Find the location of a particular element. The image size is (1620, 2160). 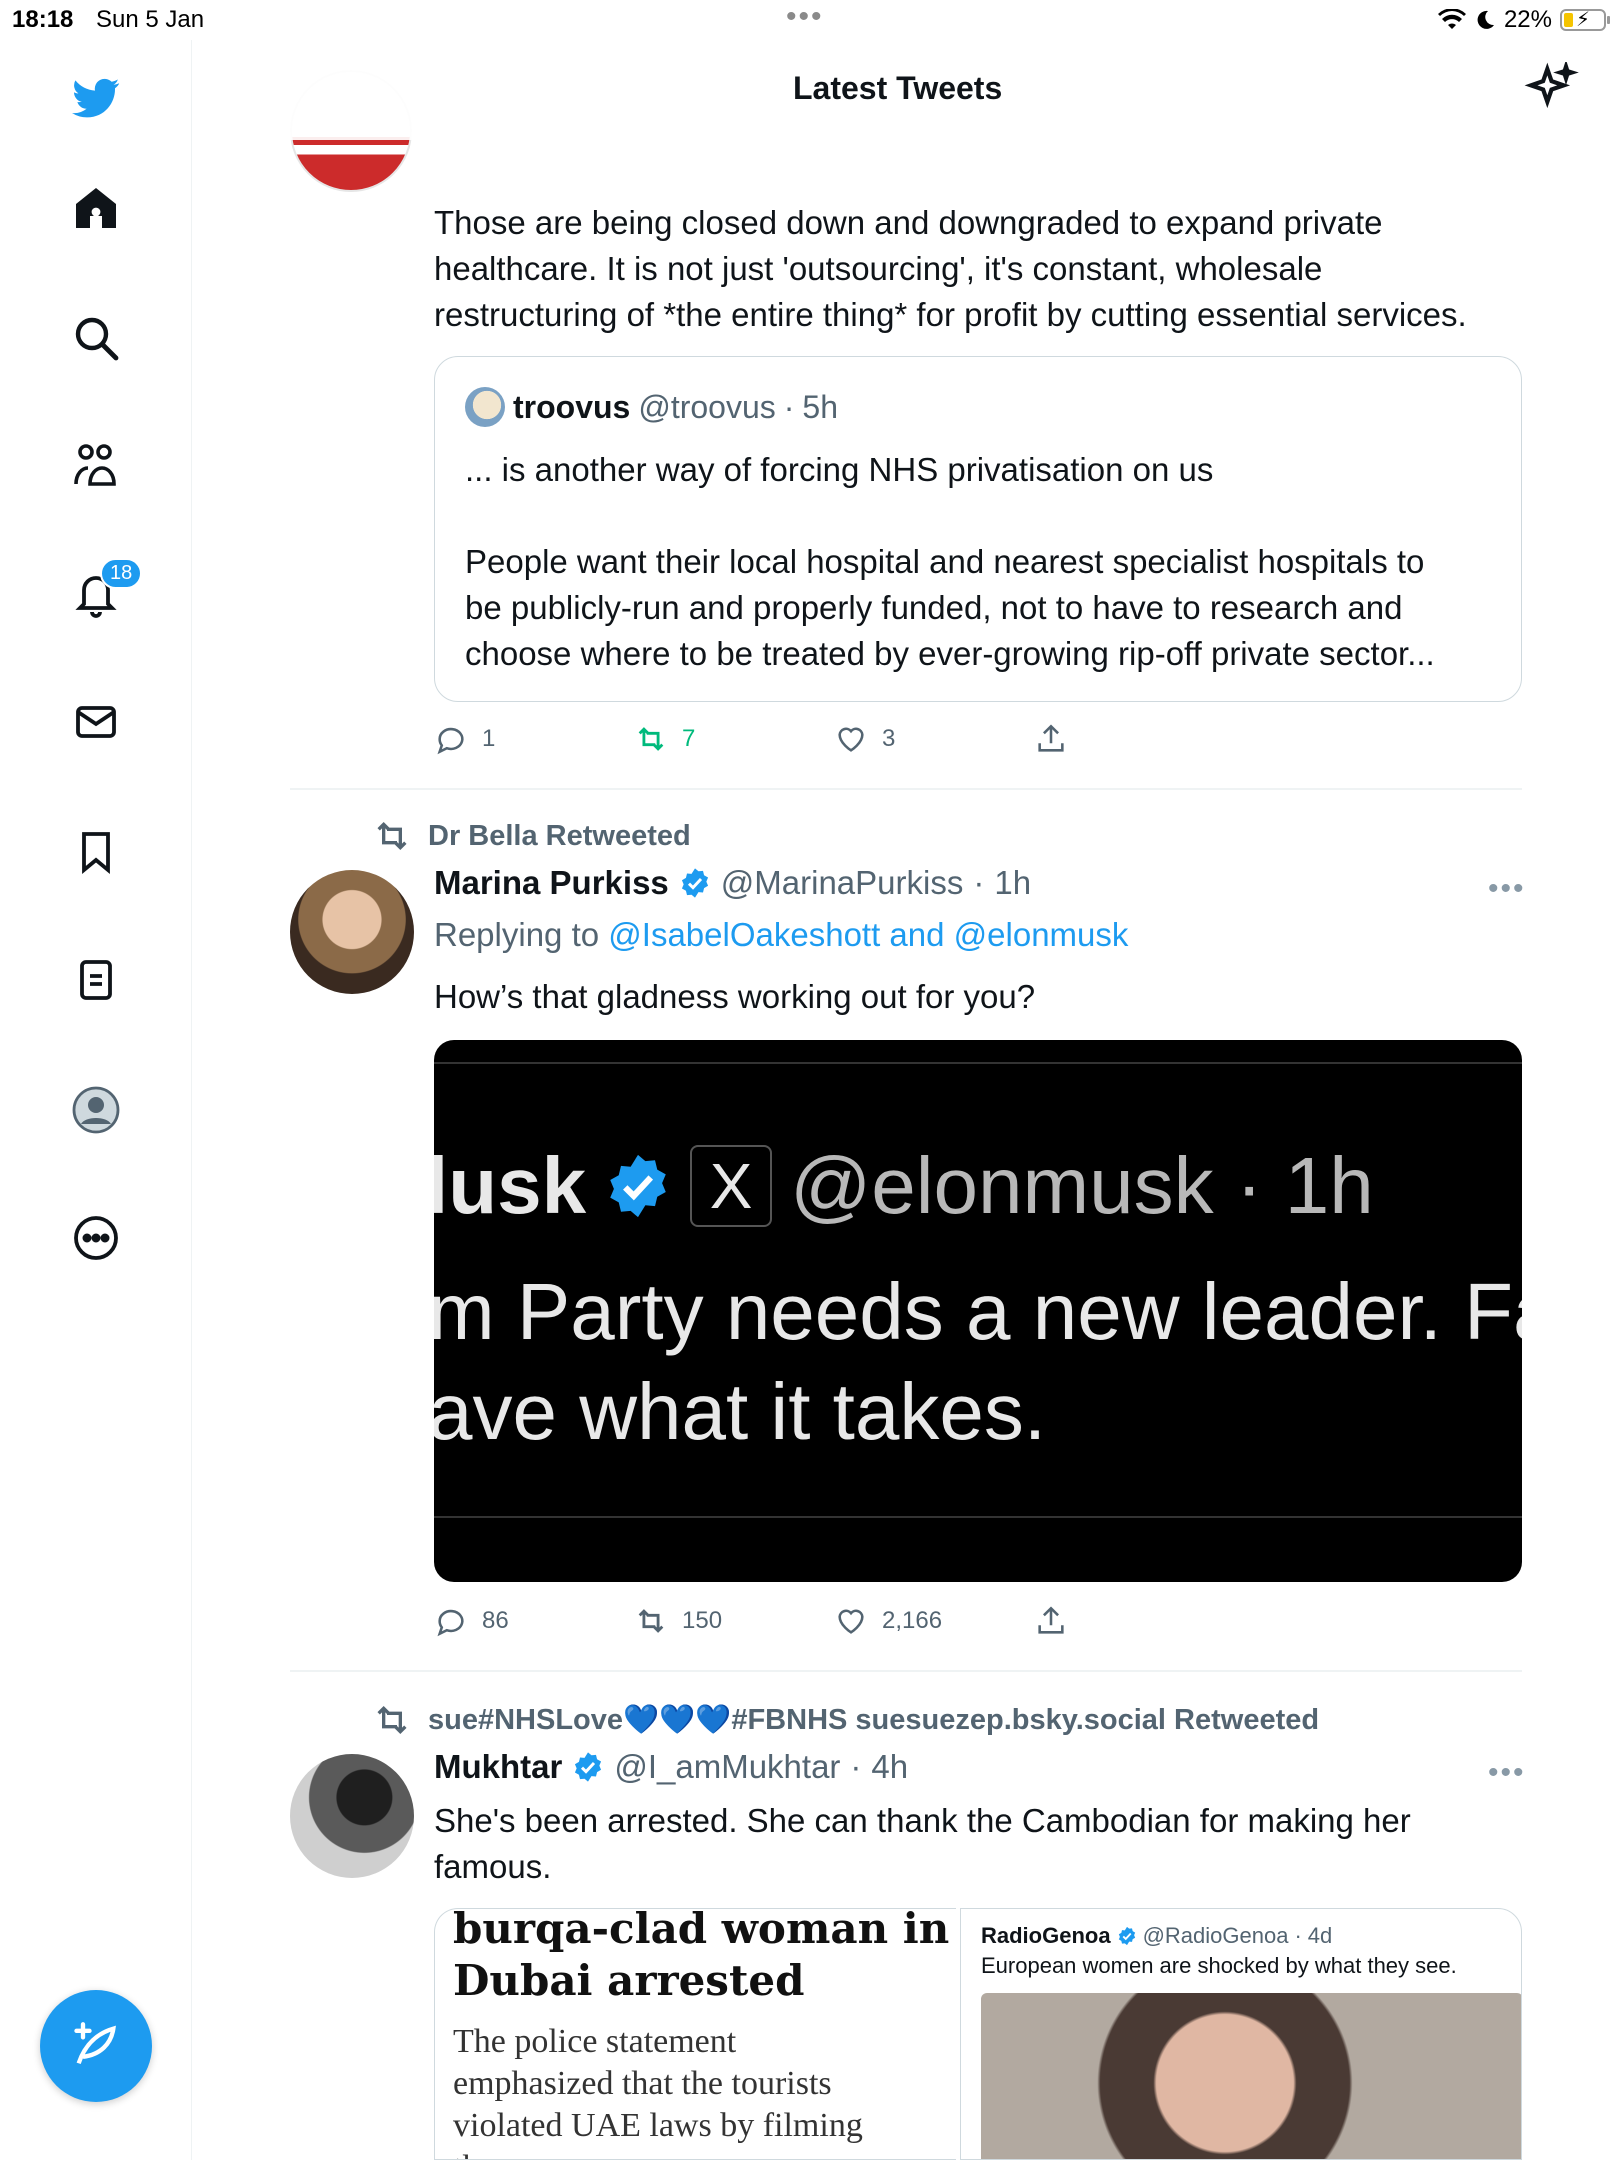

quoted-tweet-header: troovus @troovus · 5h is located at coordinates (651, 407).